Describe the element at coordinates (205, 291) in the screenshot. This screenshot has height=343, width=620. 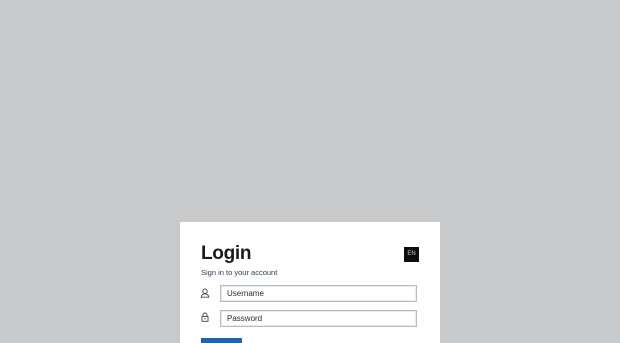
I see `user-icon` at that location.